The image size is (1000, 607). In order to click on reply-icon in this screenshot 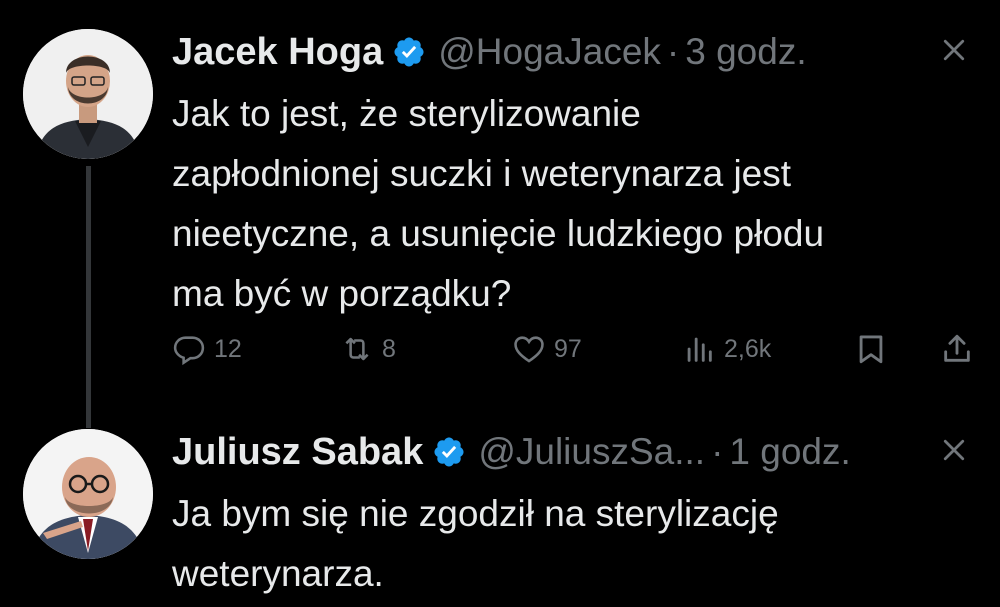, I will do `click(189, 351)`.